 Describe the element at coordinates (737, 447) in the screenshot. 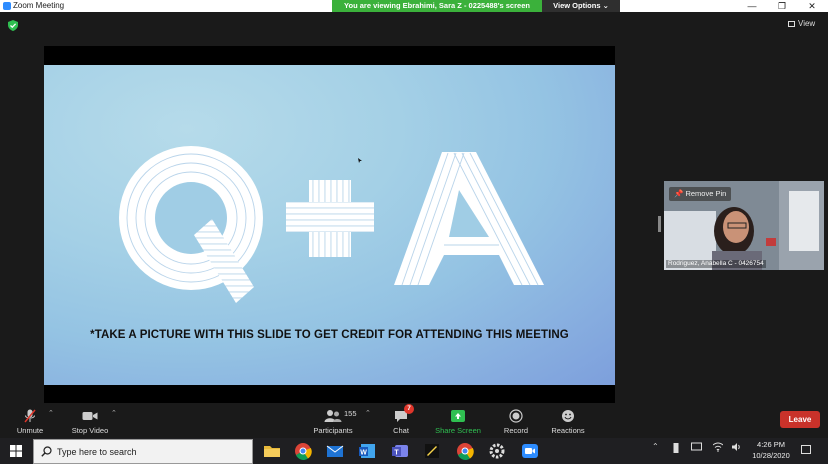

I see `volume-icon` at that location.